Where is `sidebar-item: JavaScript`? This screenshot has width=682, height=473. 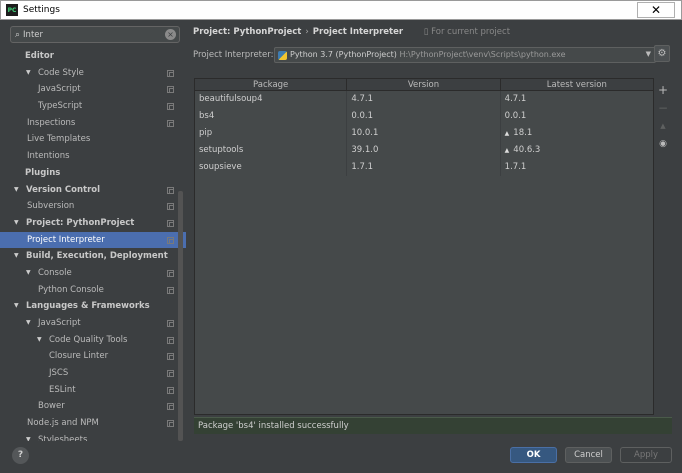 sidebar-item: JavaScript is located at coordinates (93, 89).